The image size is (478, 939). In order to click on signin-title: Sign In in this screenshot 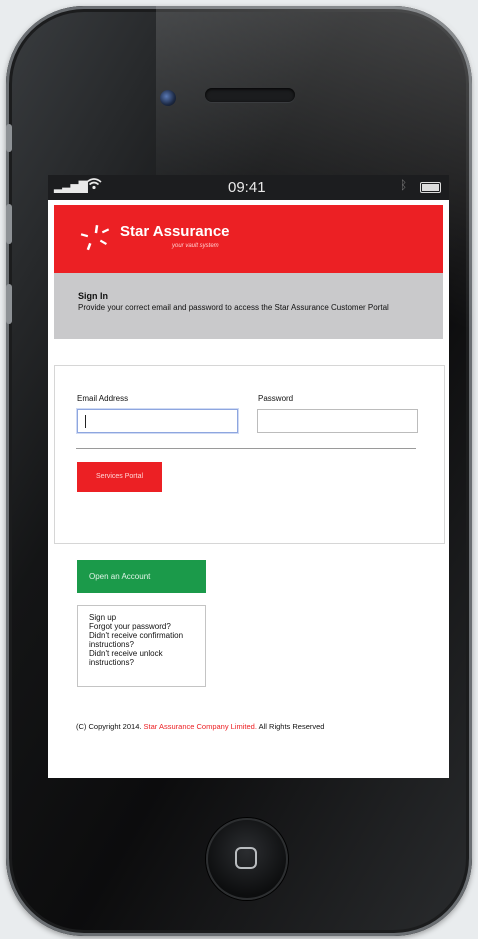, I will do `click(93, 296)`.